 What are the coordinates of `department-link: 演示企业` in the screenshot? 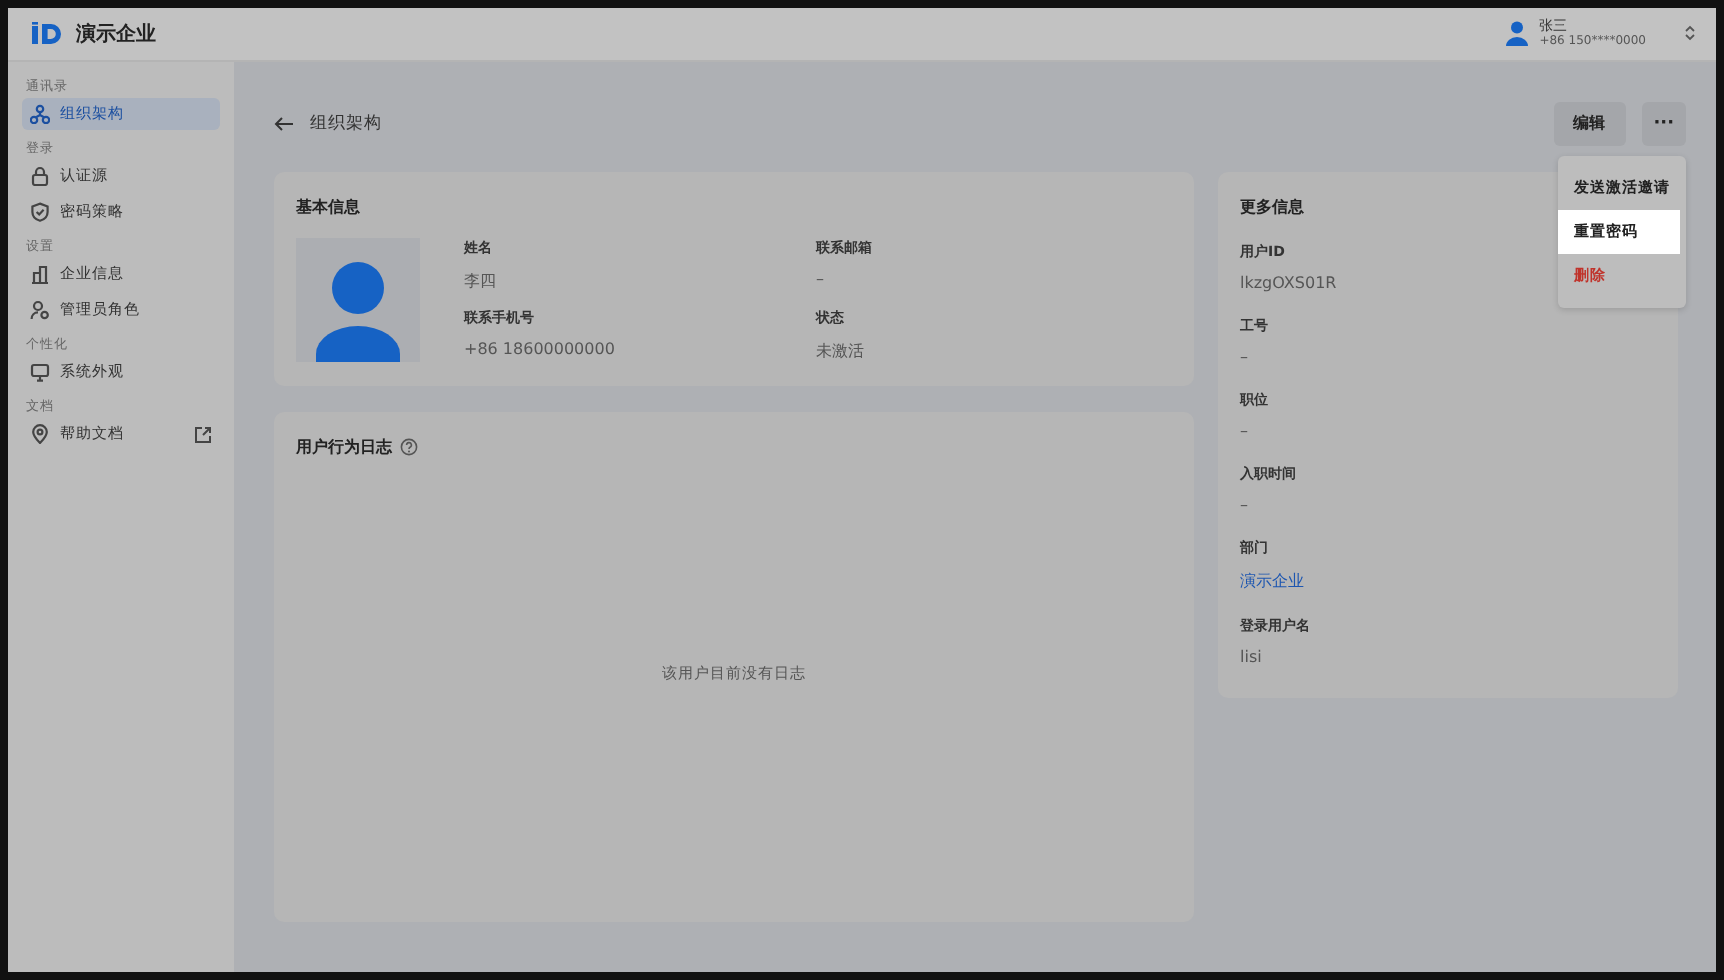 It's located at (1272, 581).